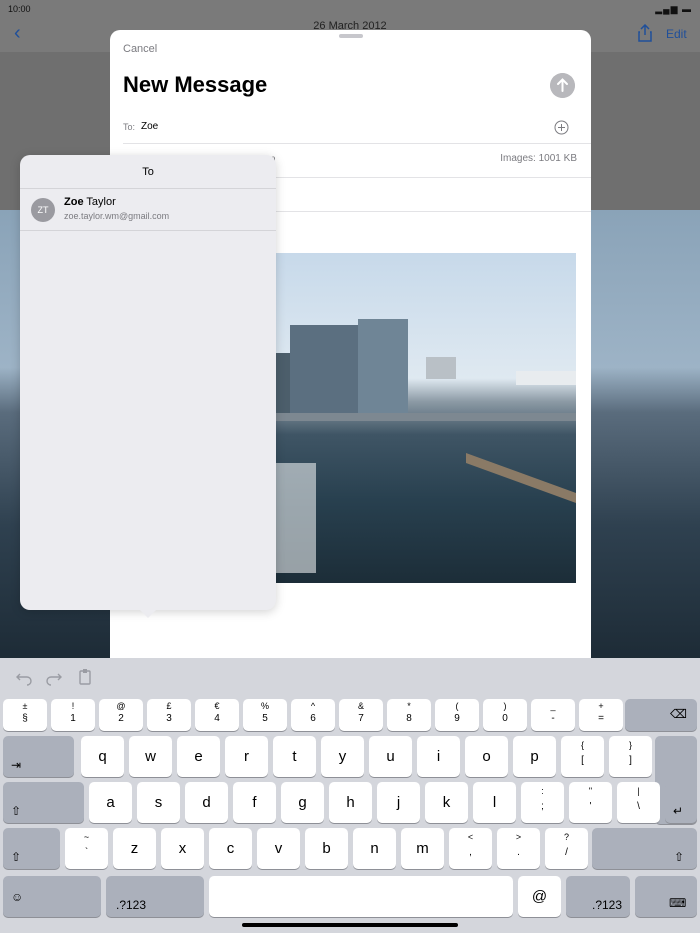 Image resolution: width=700 pixels, height=933 pixels. I want to click on key-label: y, so click(342, 756).